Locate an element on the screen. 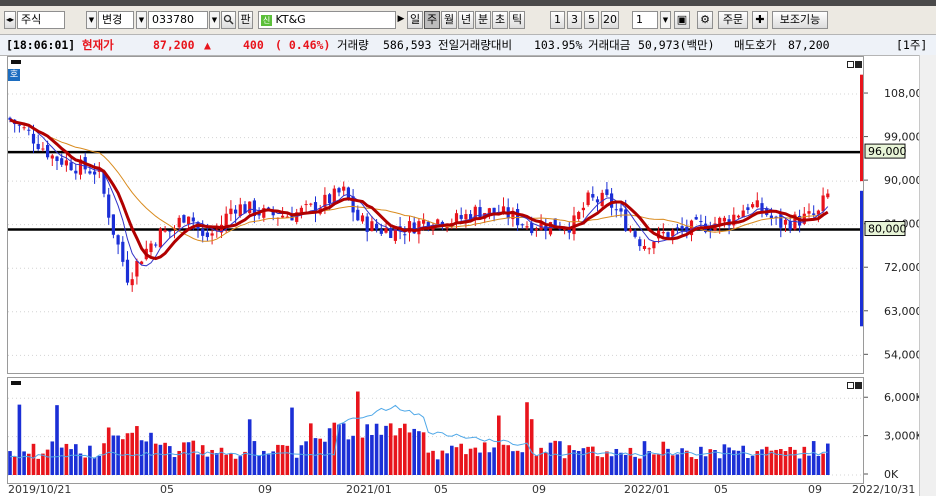 Image resolution: width=936 pixels, height=496 pixels. add-indicator-icon: ✚ is located at coordinates (760, 20).